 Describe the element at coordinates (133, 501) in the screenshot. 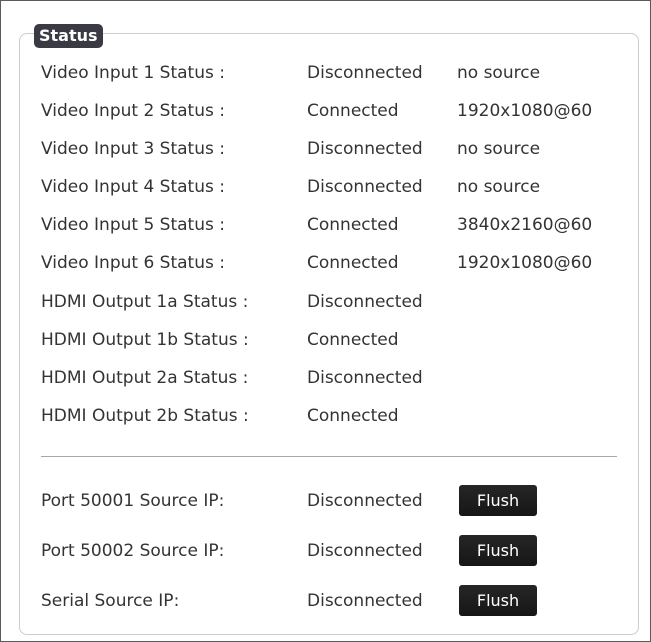

I see `source-ip-label: Port 50001 Source IP:` at that location.